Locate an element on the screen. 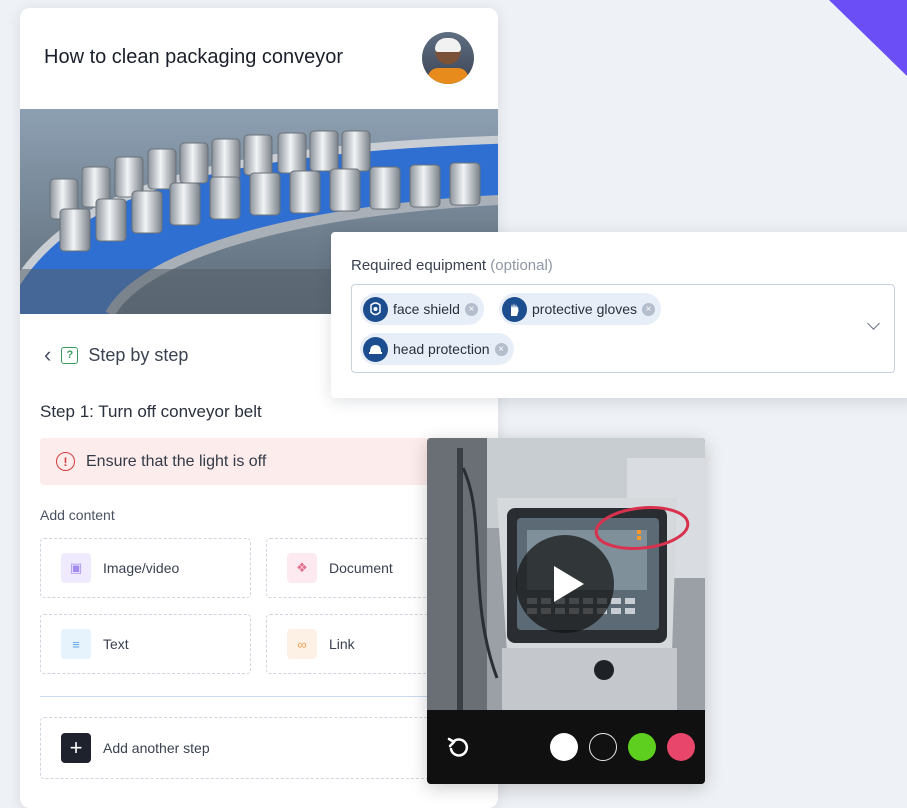  play-button is located at coordinates (565, 584).